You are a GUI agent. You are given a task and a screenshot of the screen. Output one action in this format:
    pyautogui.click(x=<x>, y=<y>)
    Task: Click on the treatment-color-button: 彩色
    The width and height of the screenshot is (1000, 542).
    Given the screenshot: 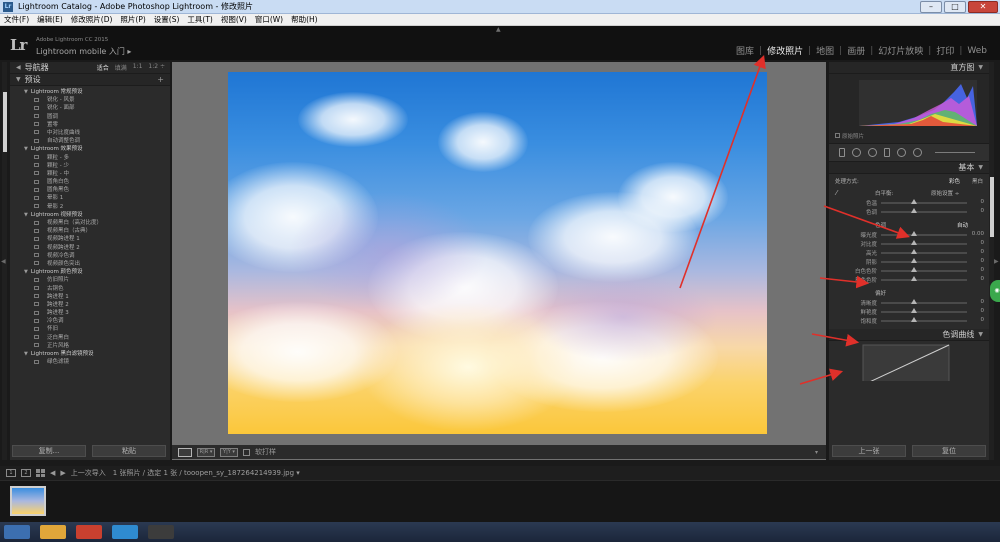 What is the action you would take?
    pyautogui.click(x=954, y=181)
    